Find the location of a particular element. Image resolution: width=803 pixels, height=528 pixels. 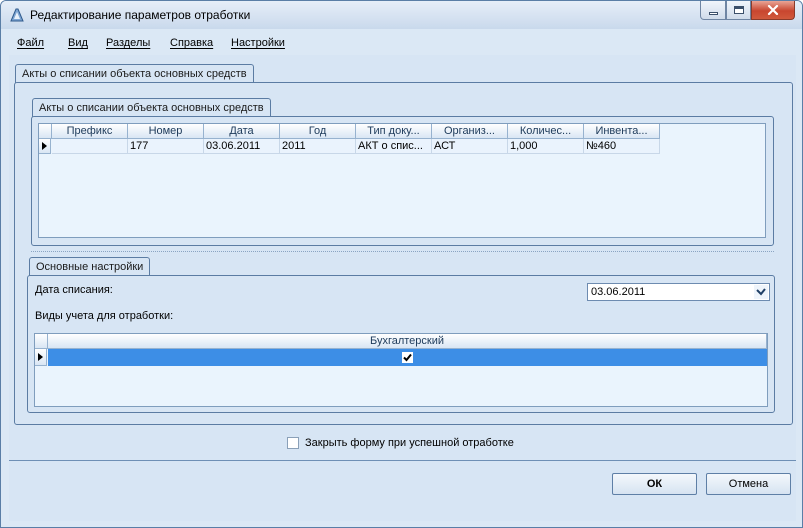

column-header: Год is located at coordinates (318, 131).